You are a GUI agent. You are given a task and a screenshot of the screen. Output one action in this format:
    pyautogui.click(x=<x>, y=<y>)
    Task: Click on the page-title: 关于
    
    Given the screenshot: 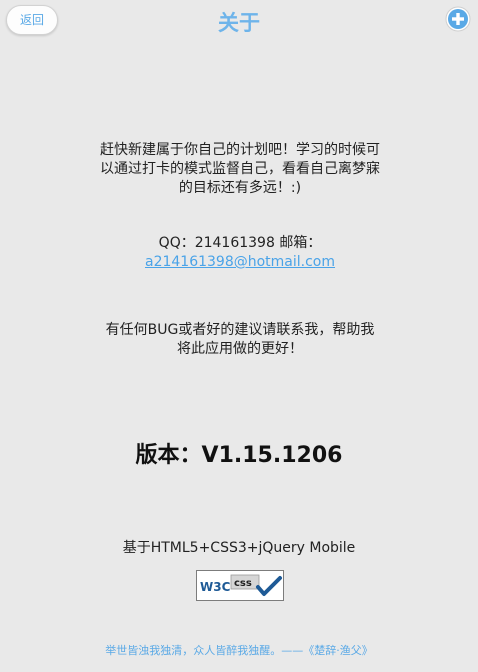 What is the action you would take?
    pyautogui.click(x=239, y=23)
    